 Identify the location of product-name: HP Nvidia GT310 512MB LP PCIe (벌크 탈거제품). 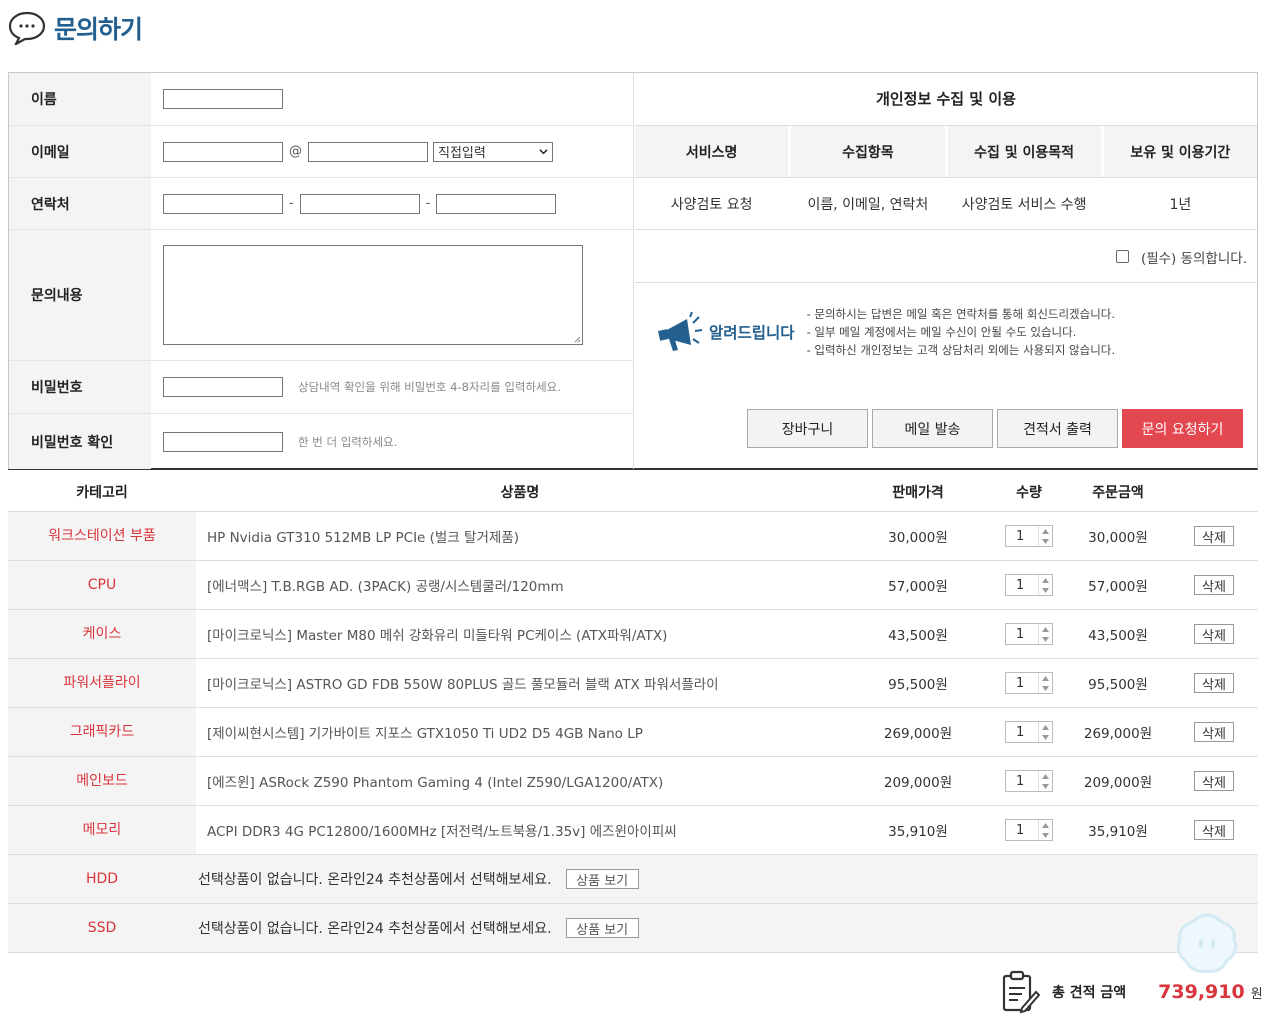
(520, 536).